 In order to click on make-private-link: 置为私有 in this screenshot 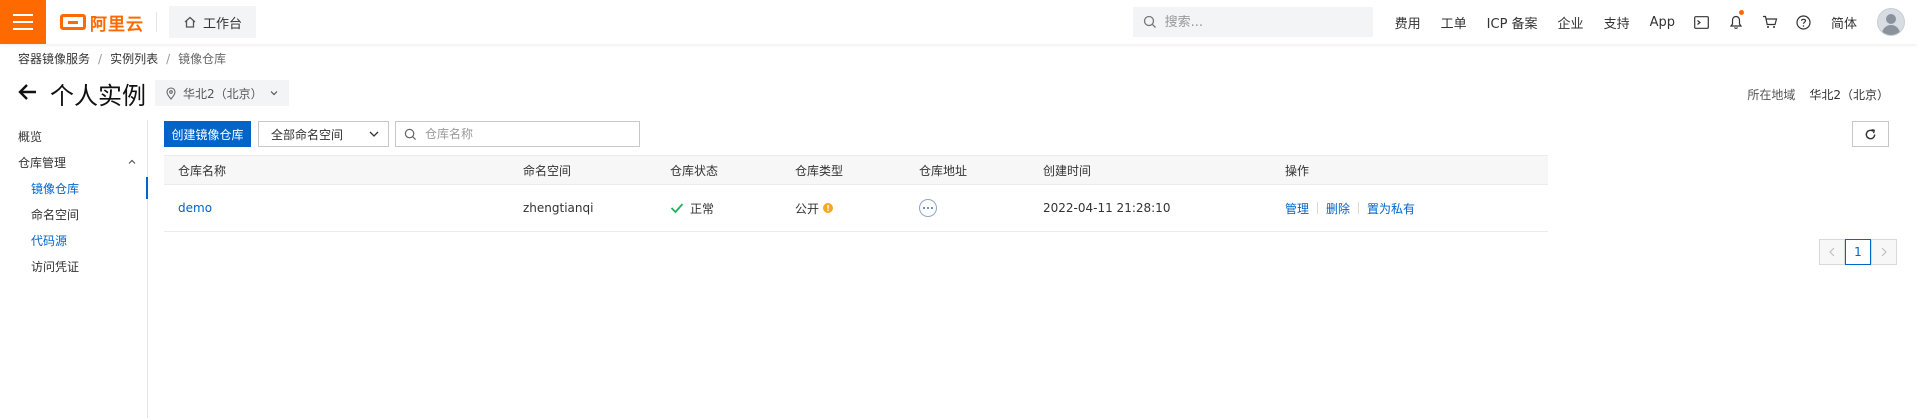, I will do `click(1391, 208)`.